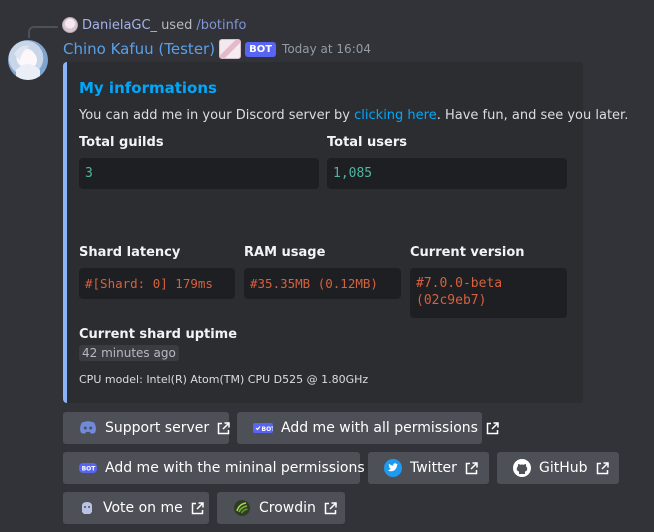 Image resolution: width=654 pixels, height=532 pixels. I want to click on bot-tag-badge: BOT, so click(261, 49).